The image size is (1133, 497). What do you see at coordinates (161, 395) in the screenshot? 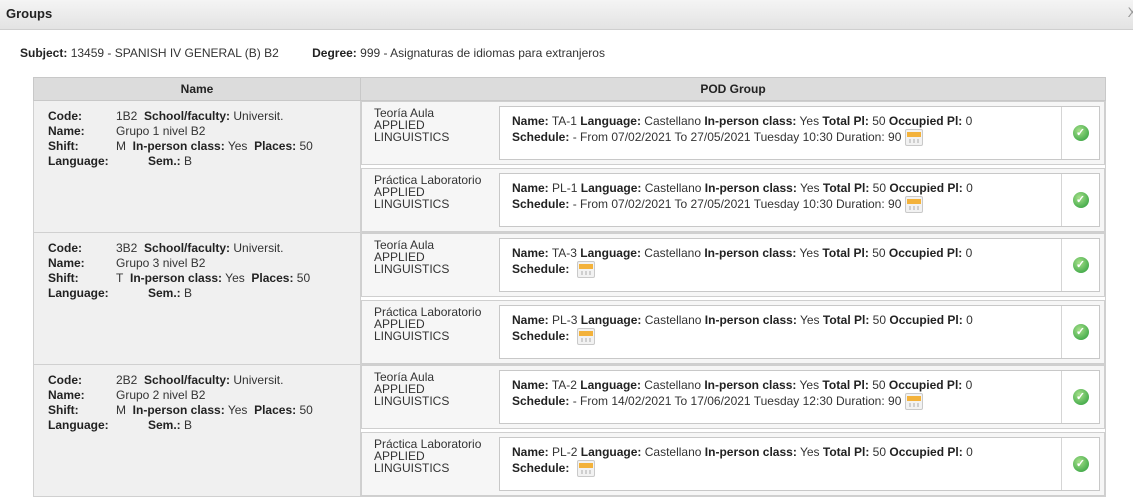
I see `group-name: Grupo 2 nivel B2` at bounding box center [161, 395].